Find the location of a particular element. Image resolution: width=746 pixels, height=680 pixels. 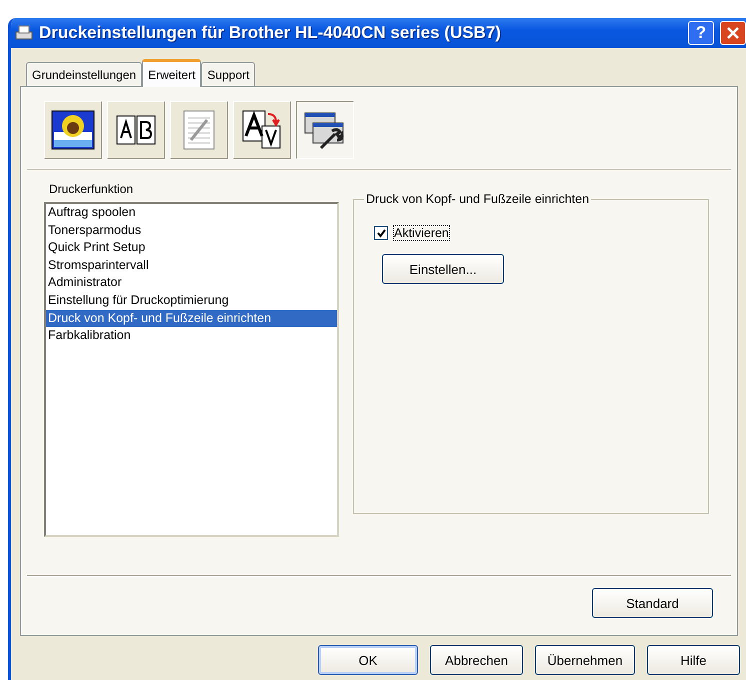

checkbox-label: Aktivieren is located at coordinates (421, 233).